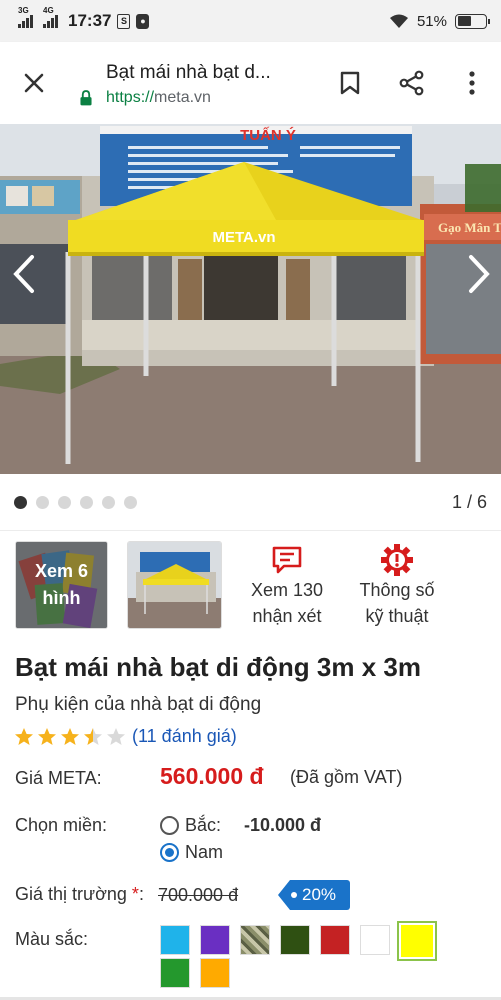 The width and height of the screenshot is (501, 1000). What do you see at coordinates (218, 667) in the screenshot?
I see `product-title: Bạt mái nhà bạt di động 3m x 3m` at bounding box center [218, 667].